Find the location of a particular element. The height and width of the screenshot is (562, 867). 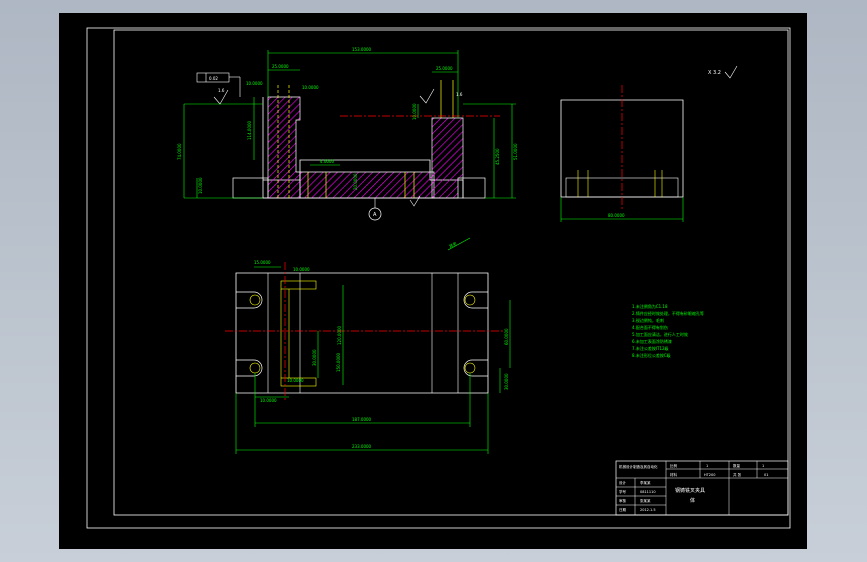

note-2: 2.铸件应经时效处理，不得有砂眼缩孔等 is located at coordinates (668, 313).